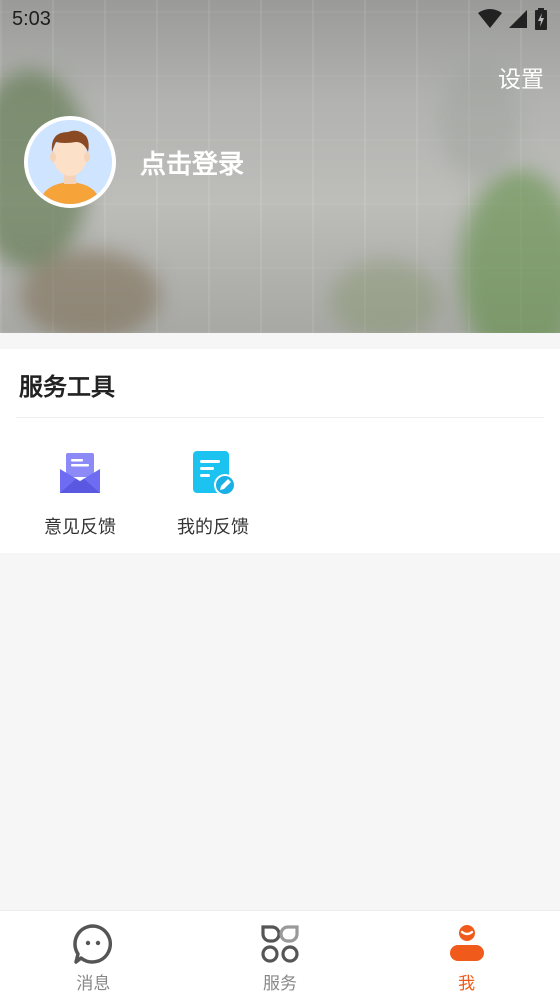 This screenshot has width=560, height=997. I want to click on my-feedback-button: 我的反馈, so click(213, 494).